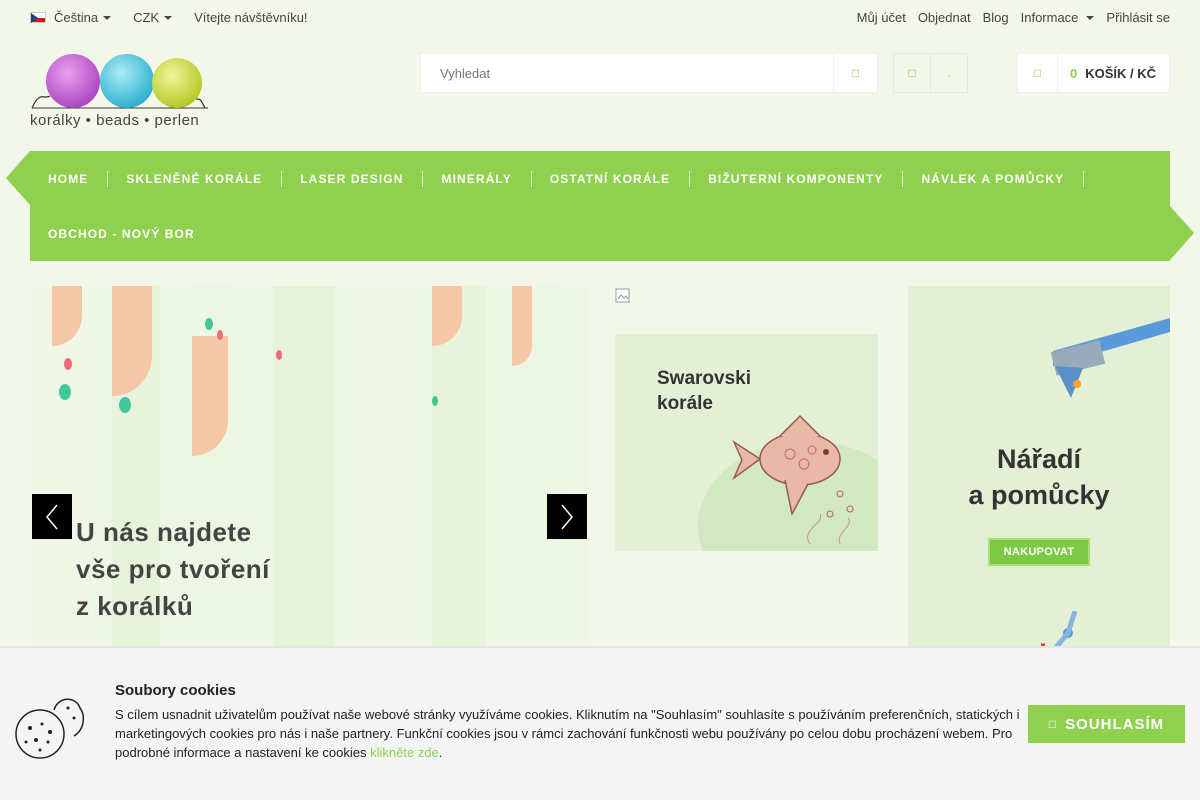 This screenshot has width=1200, height=800. I want to click on search-icon: □, so click(855, 73).